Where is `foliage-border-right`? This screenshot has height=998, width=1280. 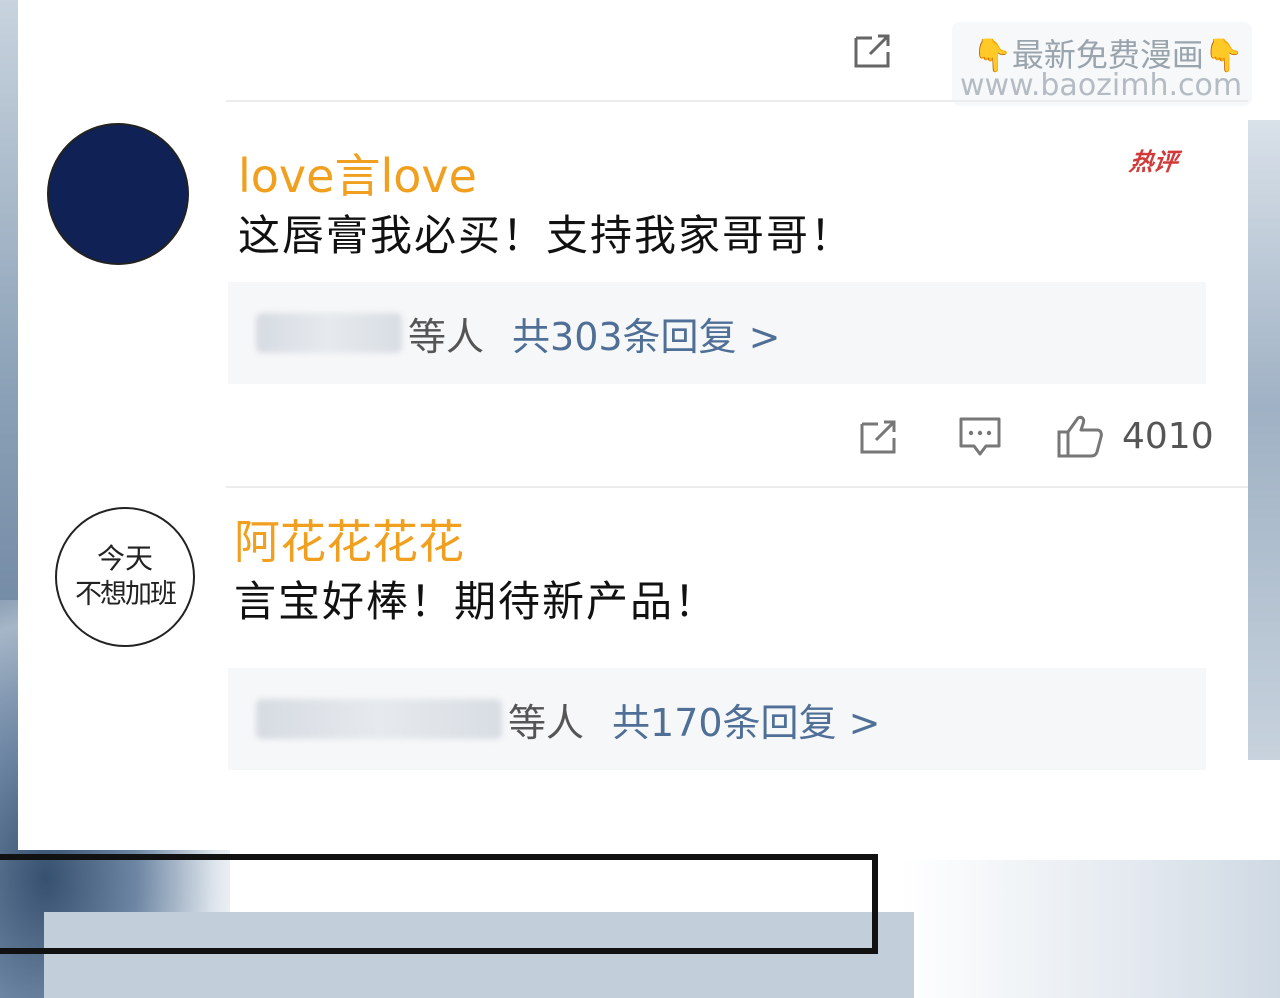
foliage-border-right is located at coordinates (1263, 440).